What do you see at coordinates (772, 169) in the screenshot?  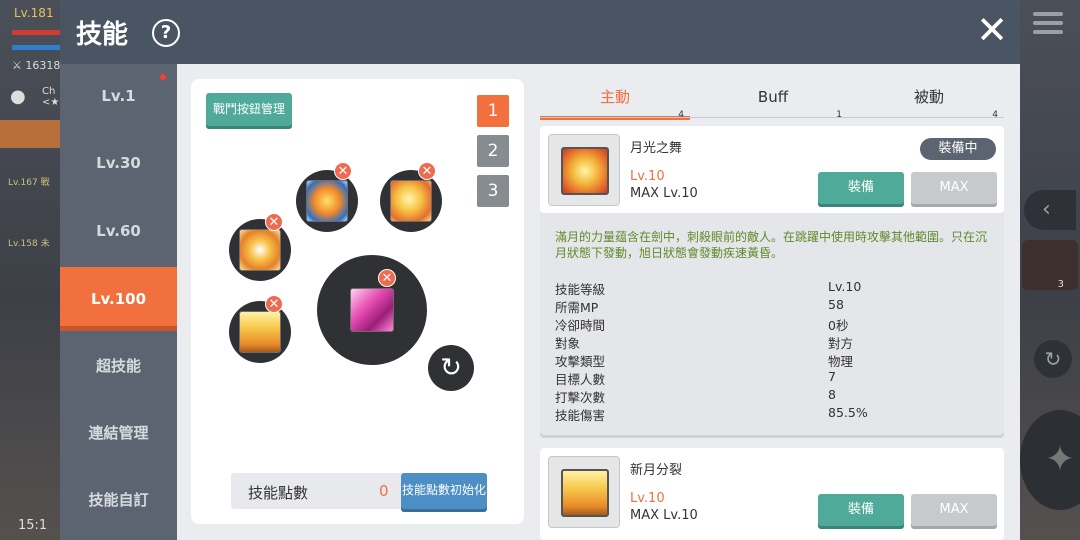 I see `skill-card: 月光之舞 Lv.10 MAX Lv.10 裝備中 裝備 MAX` at bounding box center [772, 169].